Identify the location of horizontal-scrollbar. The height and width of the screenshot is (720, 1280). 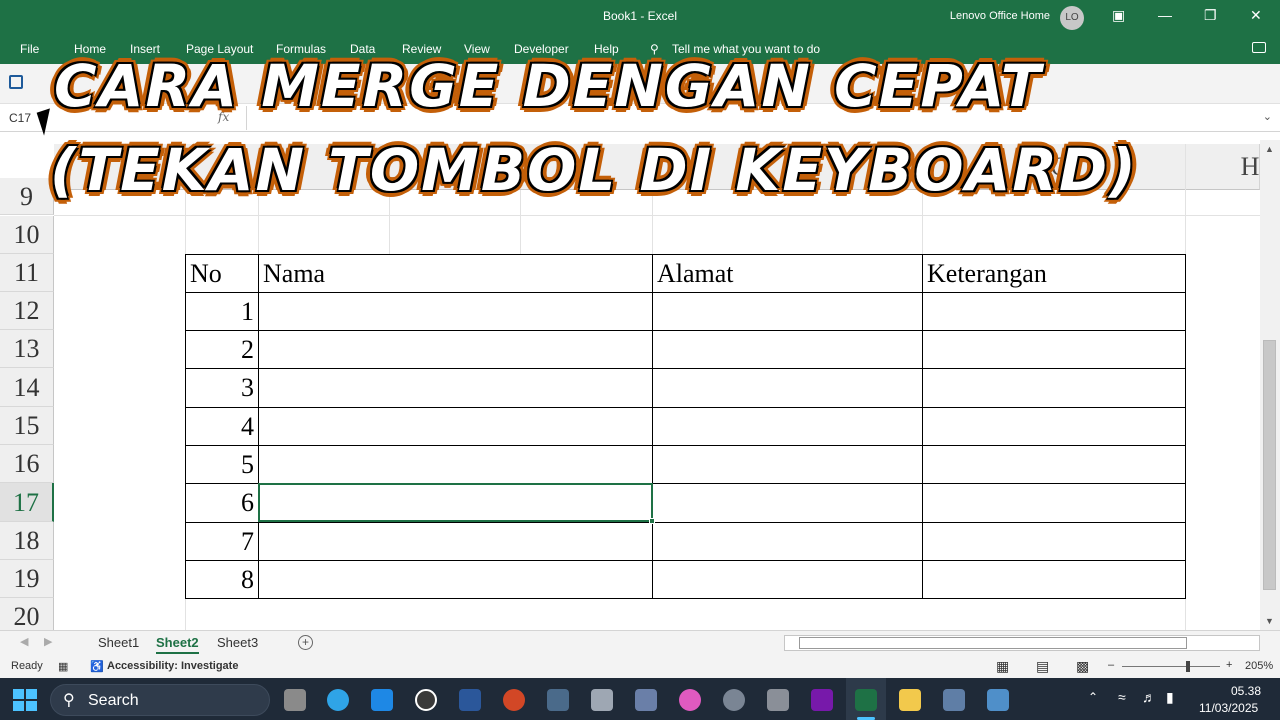
(1022, 643).